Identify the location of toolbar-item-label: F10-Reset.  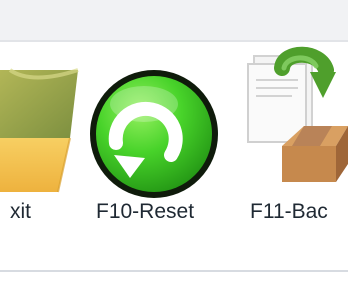
(145, 211).